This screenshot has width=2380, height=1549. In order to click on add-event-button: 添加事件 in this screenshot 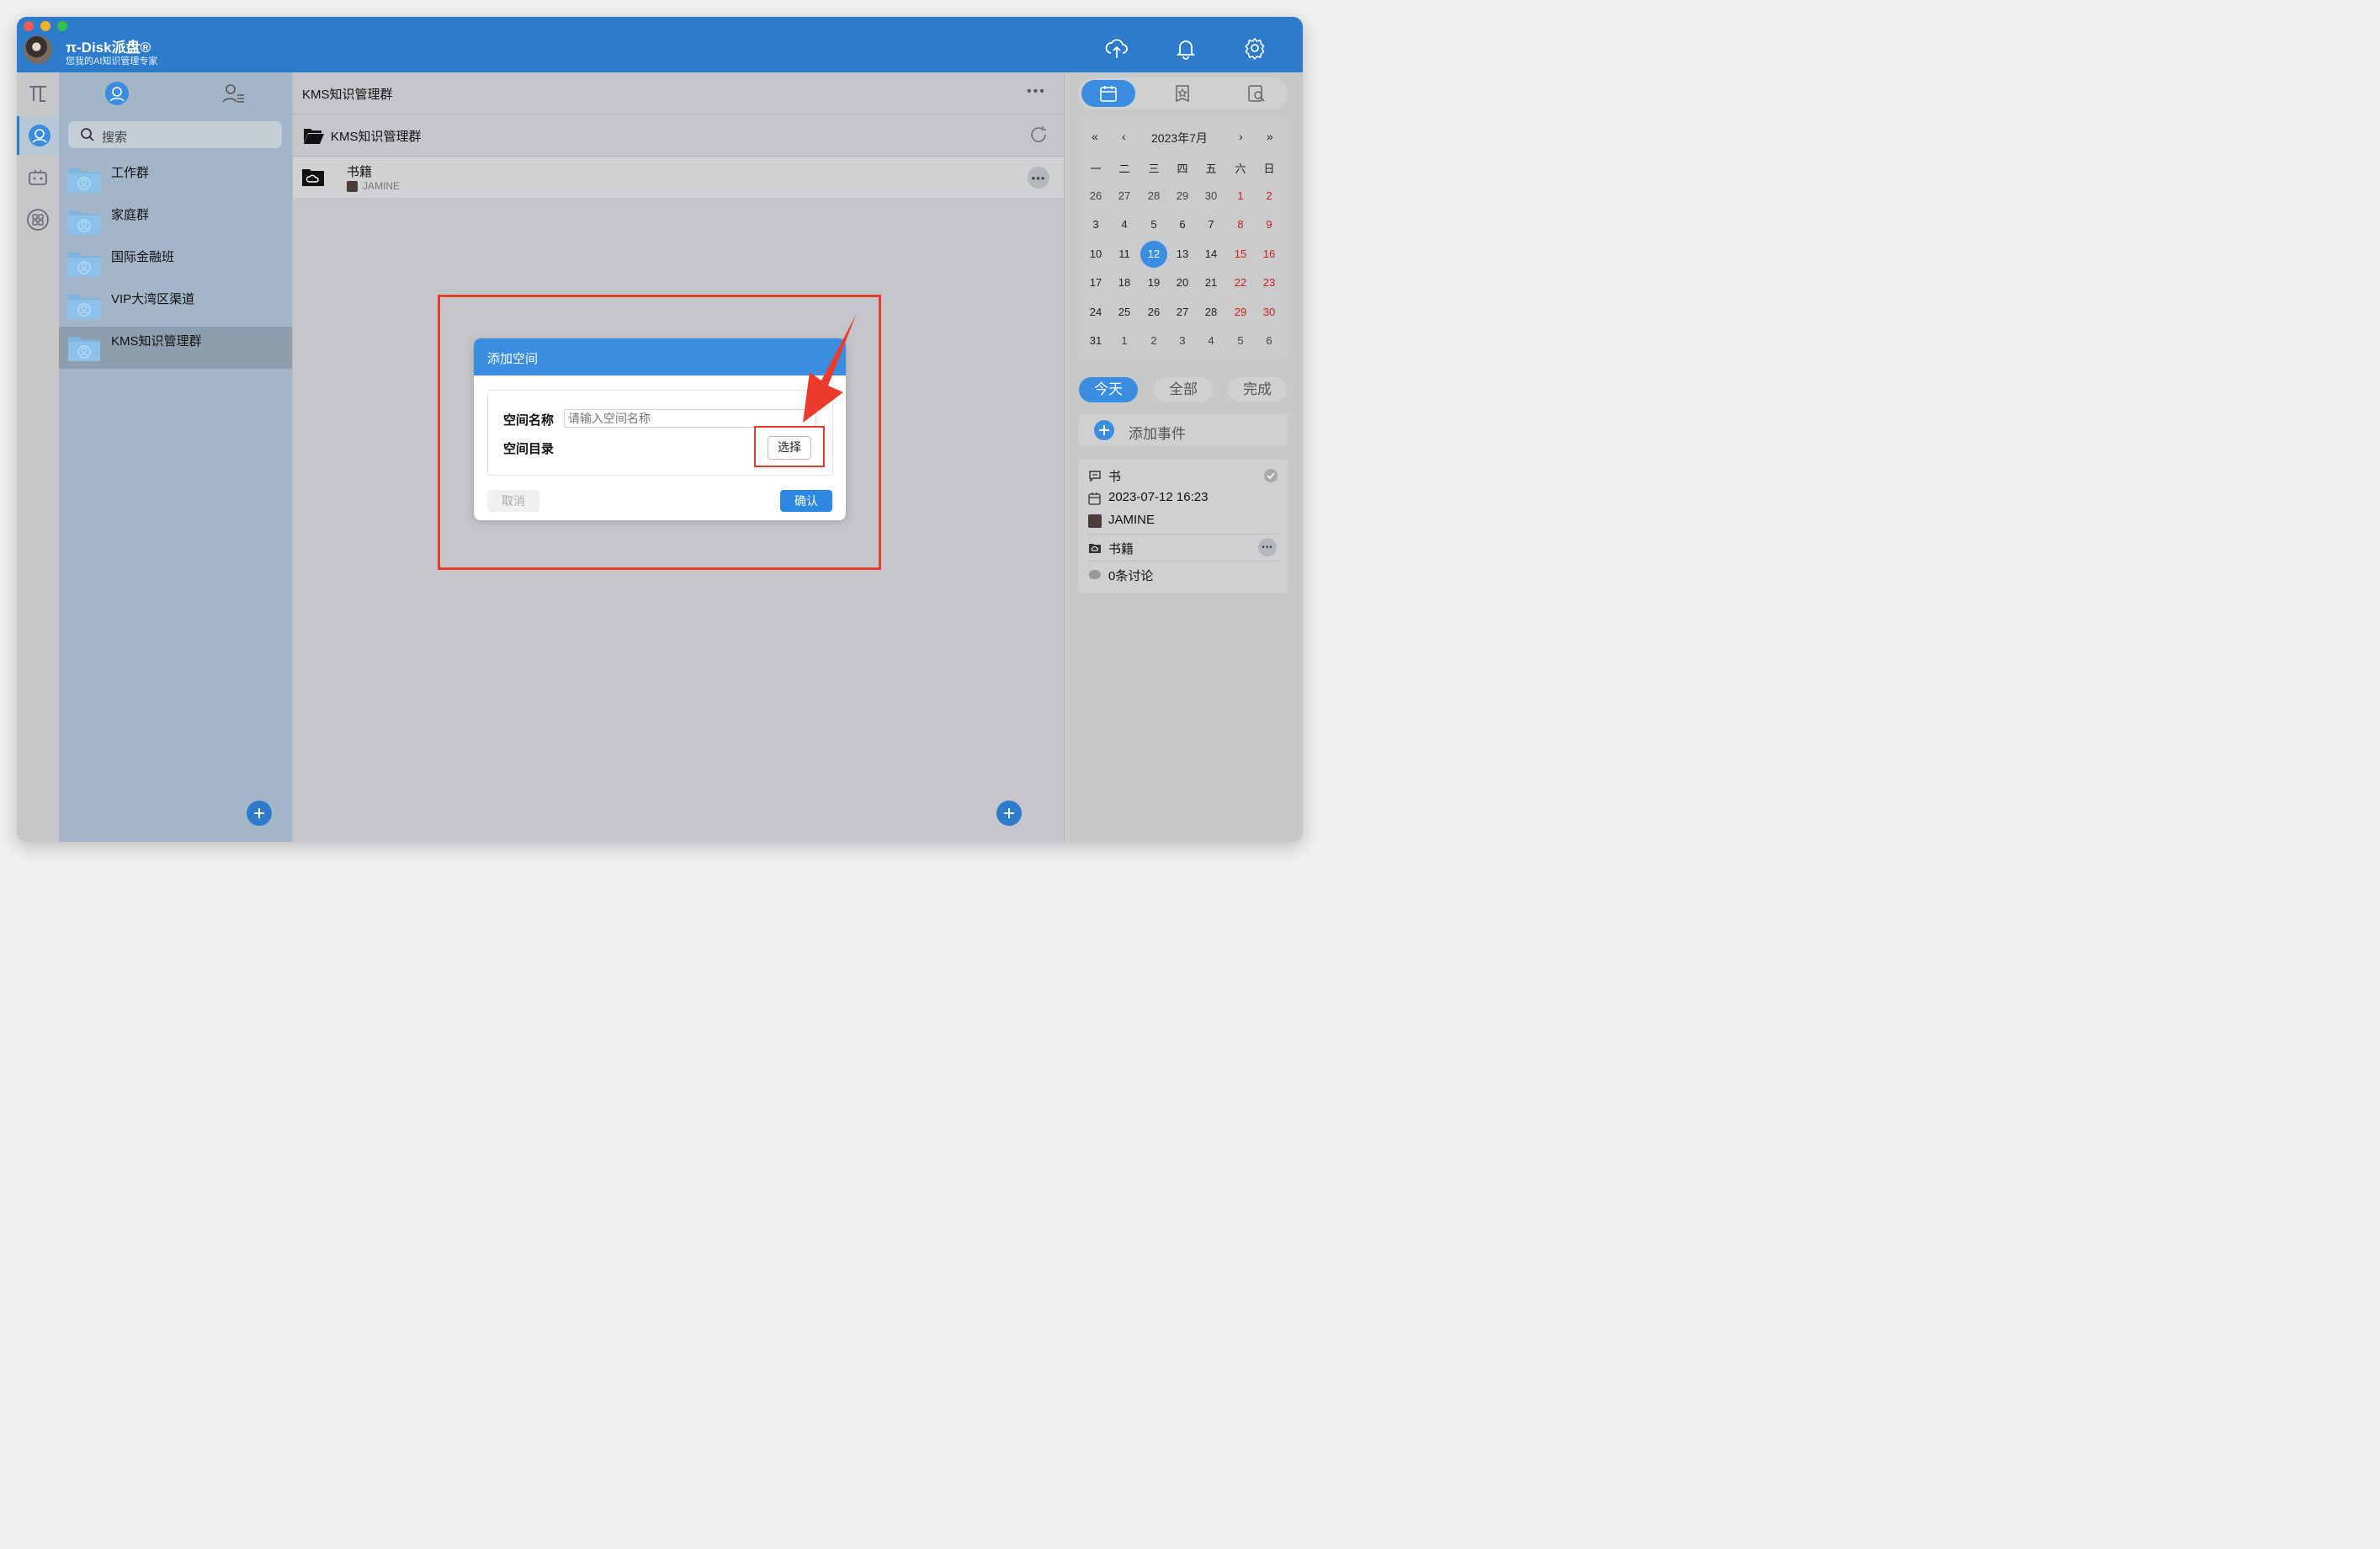, I will do `click(1183, 430)`.